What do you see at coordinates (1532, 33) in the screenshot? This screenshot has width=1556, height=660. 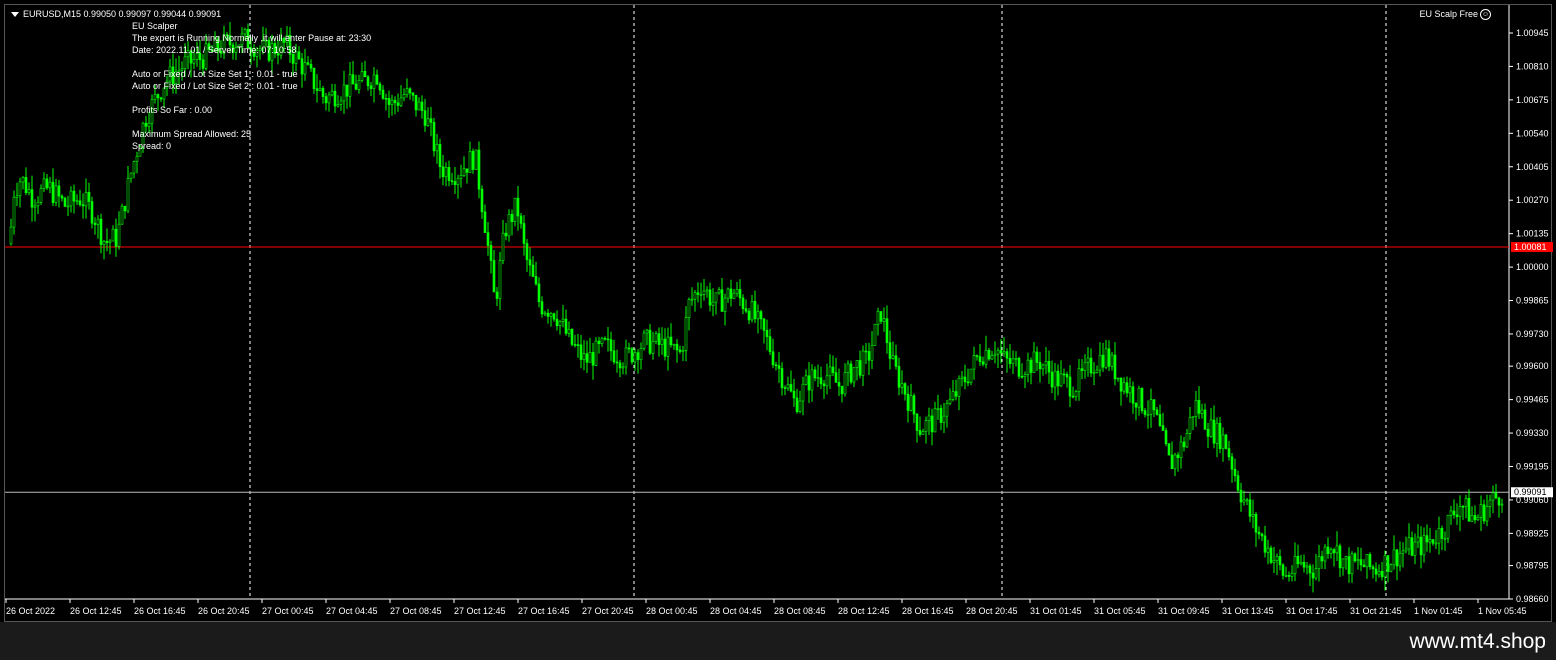 I see `price-tick-label: 1.00945` at bounding box center [1532, 33].